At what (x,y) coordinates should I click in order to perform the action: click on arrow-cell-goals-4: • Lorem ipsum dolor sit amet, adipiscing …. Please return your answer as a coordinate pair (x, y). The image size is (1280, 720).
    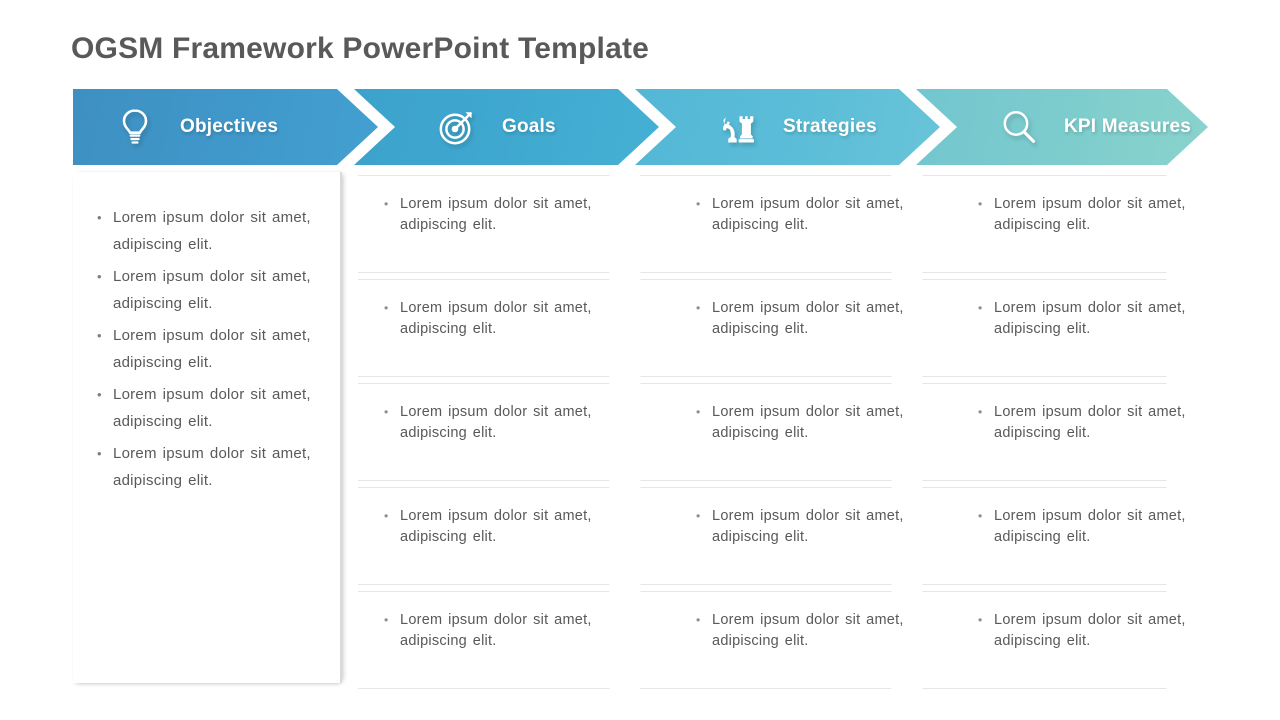
    Looking at the image, I should click on (504, 536).